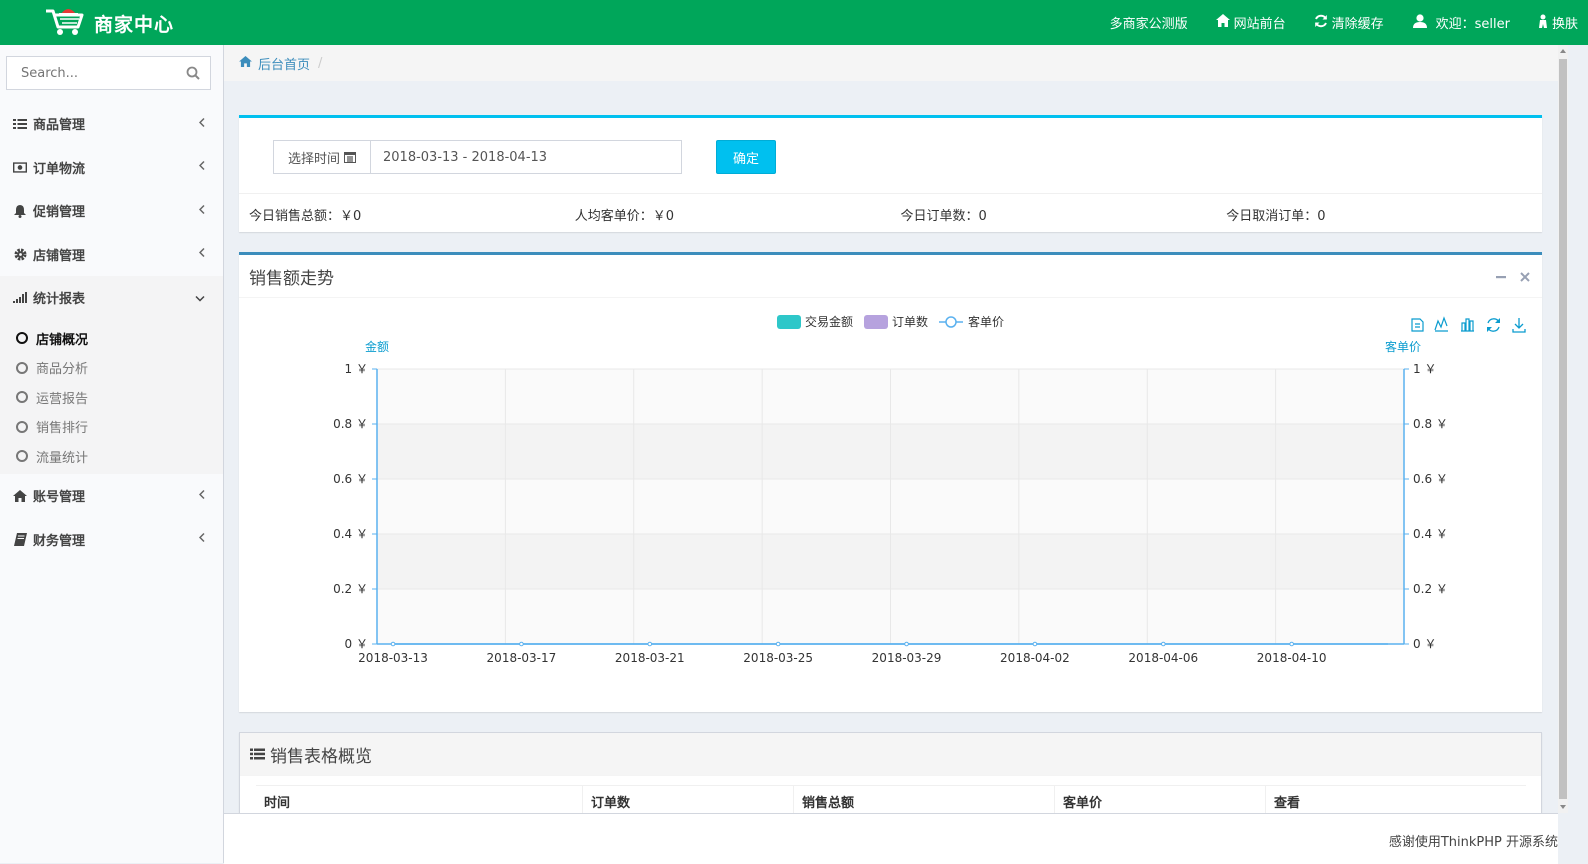 The width and height of the screenshot is (1588, 864). Describe the element at coordinates (1159, 801) in the screenshot. I see `column-header-avg-price: 客单价` at that location.